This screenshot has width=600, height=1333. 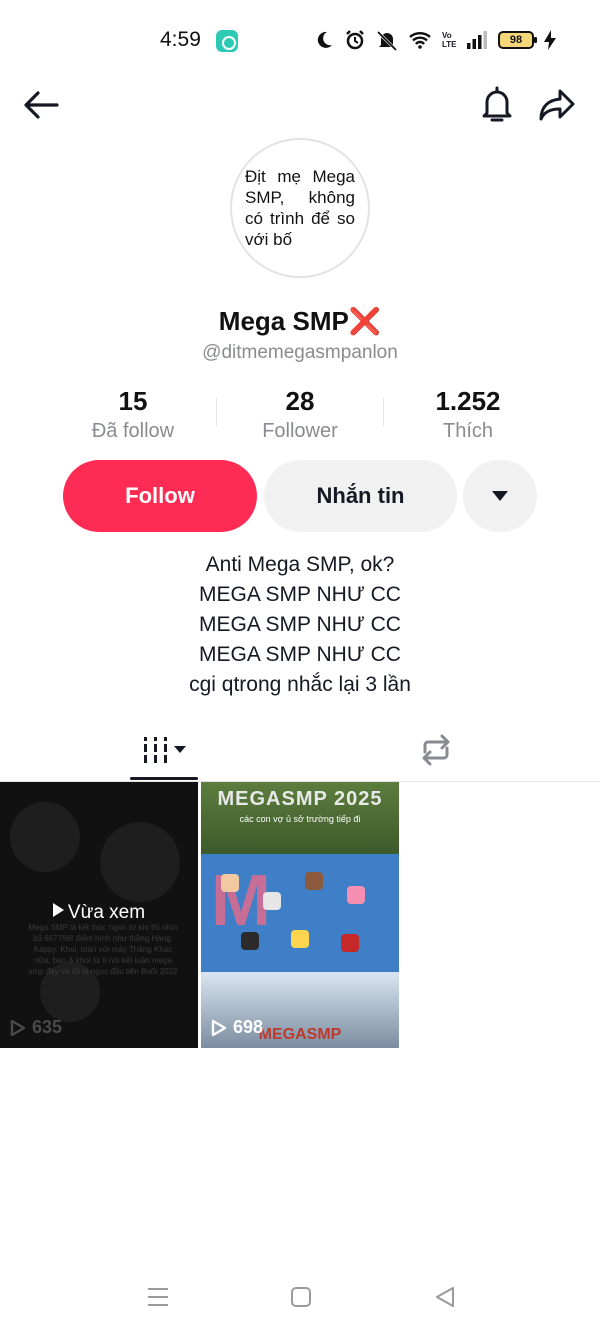 What do you see at coordinates (300, 799) in the screenshot?
I see `video-thumbnail-title: MEGASMP 2025` at bounding box center [300, 799].